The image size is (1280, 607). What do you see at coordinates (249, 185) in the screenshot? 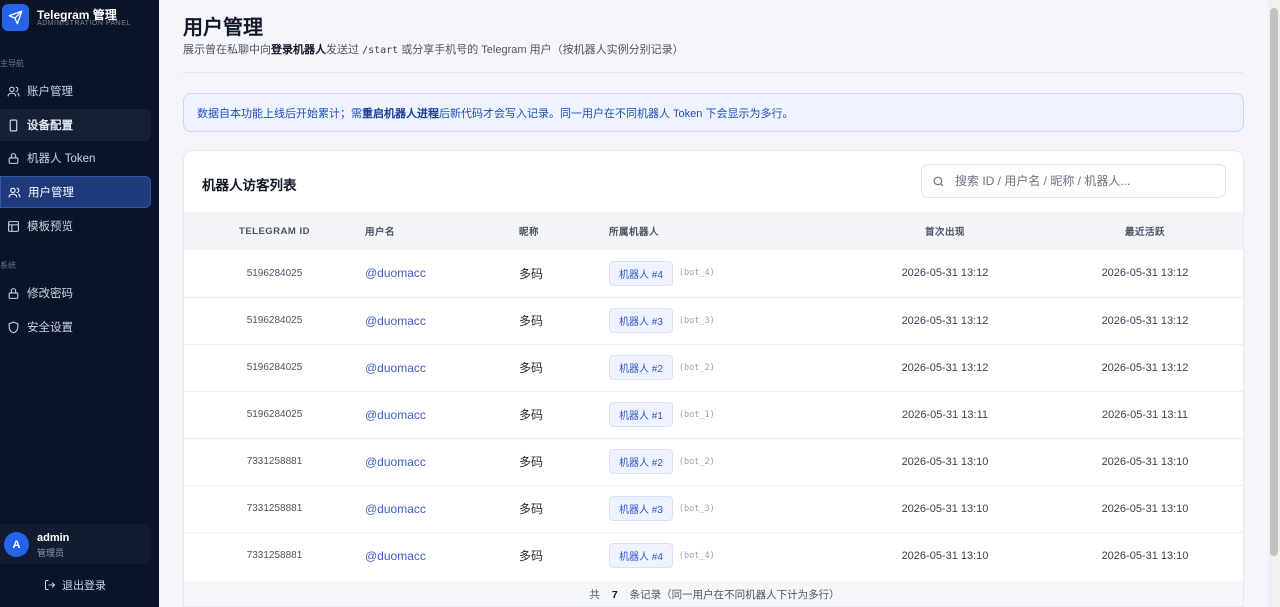
I see `card-title: 机器人访客列表` at bounding box center [249, 185].